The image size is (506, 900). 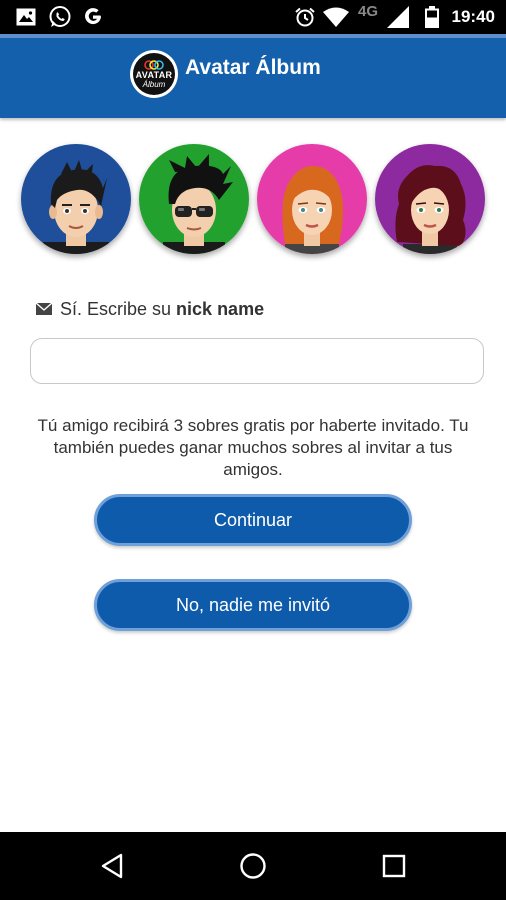 I want to click on avatar-boy-green, so click(x=194, y=199).